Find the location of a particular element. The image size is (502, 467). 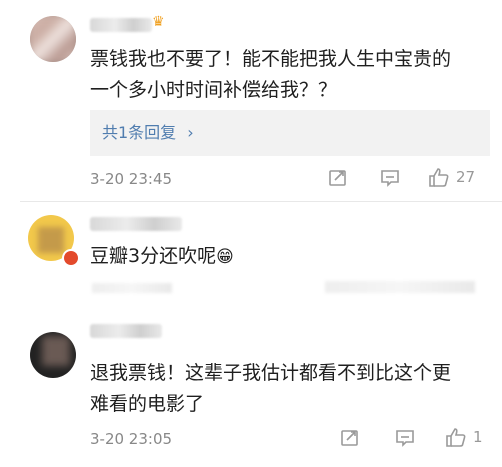

like-button: 1 is located at coordinates (464, 437).